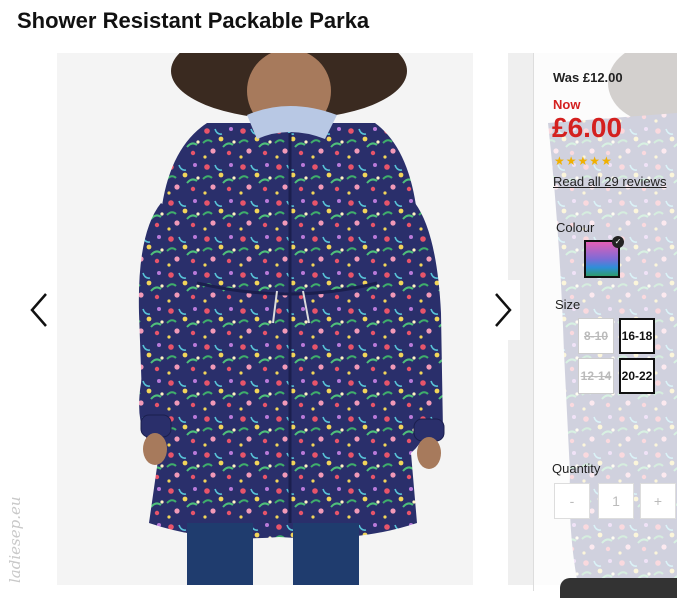 Image resolution: width=677 pixels, height=598 pixels. I want to click on read-reviews-link: Read all 29 reviews, so click(609, 181).